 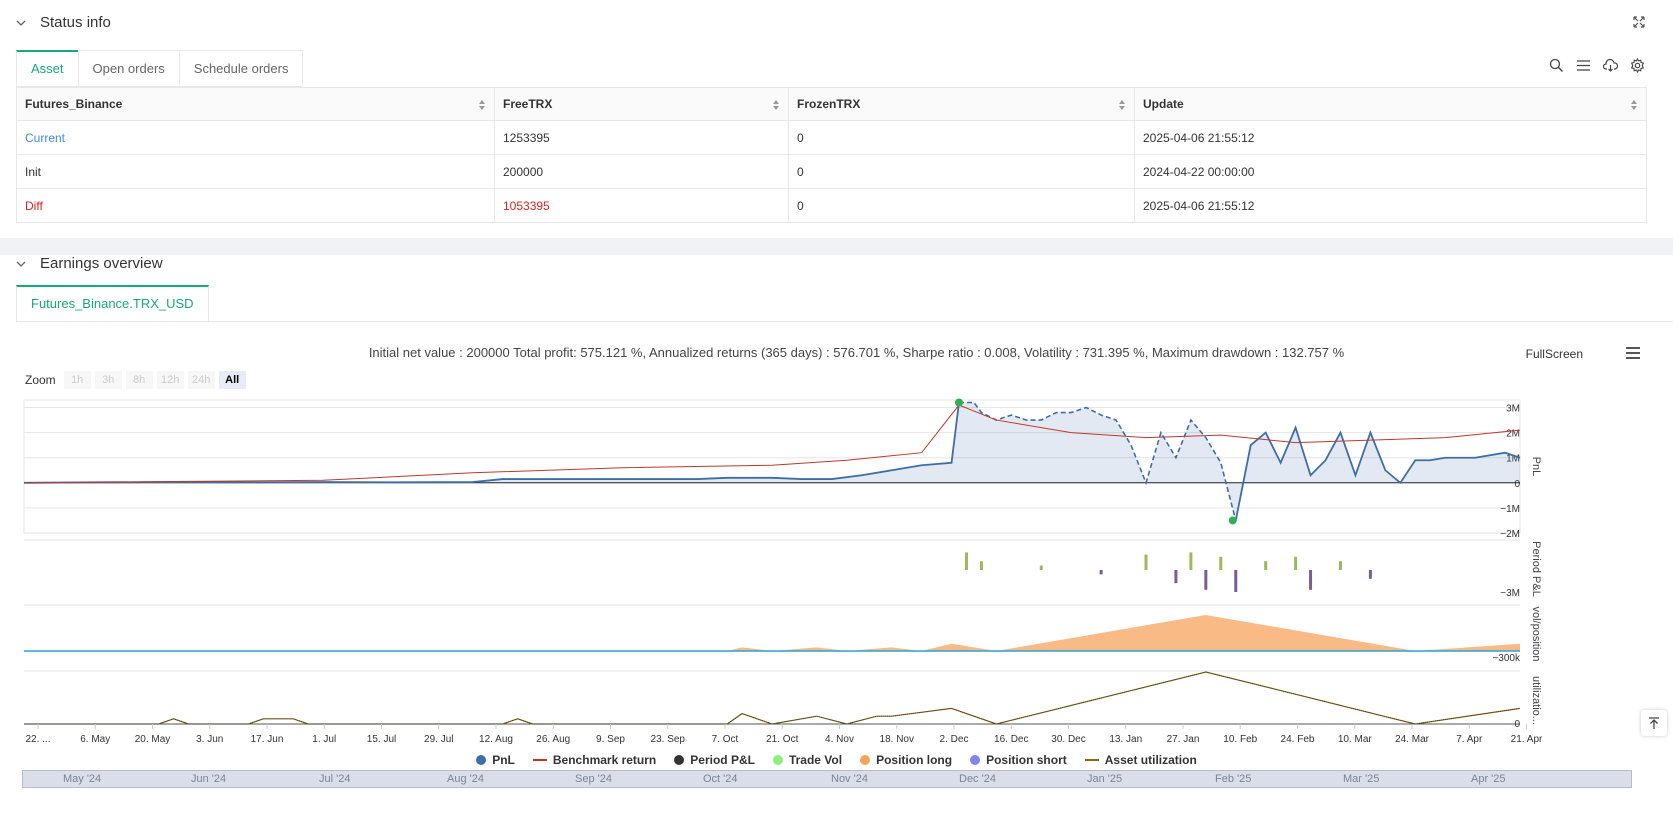 I want to click on y-tick-label: −1M, so click(x=1510, y=509).